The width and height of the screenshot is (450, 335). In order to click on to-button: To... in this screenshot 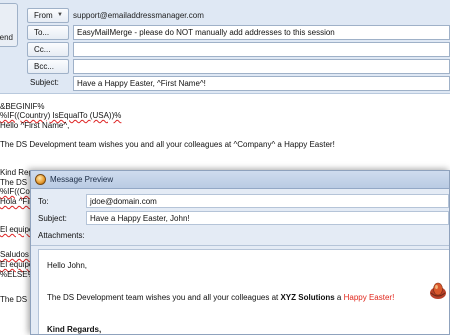, I will do `click(48, 32)`.